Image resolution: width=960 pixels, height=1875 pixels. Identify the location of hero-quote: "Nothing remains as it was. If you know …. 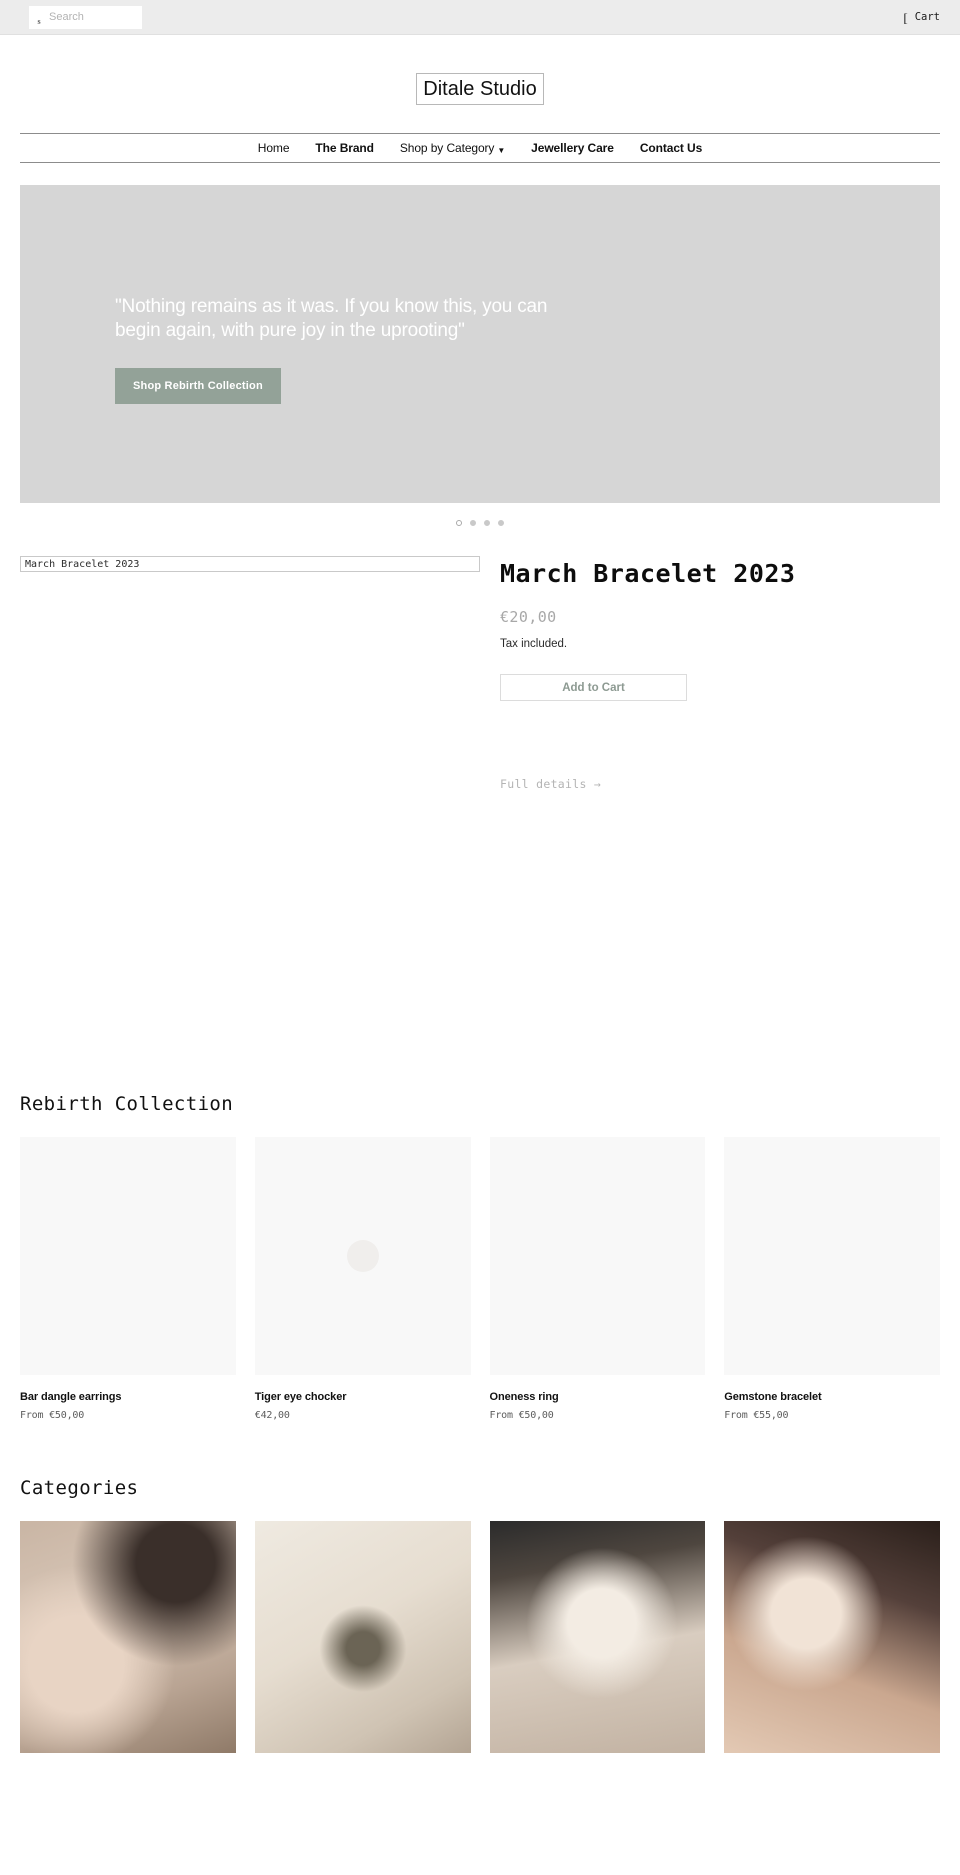
(331, 318).